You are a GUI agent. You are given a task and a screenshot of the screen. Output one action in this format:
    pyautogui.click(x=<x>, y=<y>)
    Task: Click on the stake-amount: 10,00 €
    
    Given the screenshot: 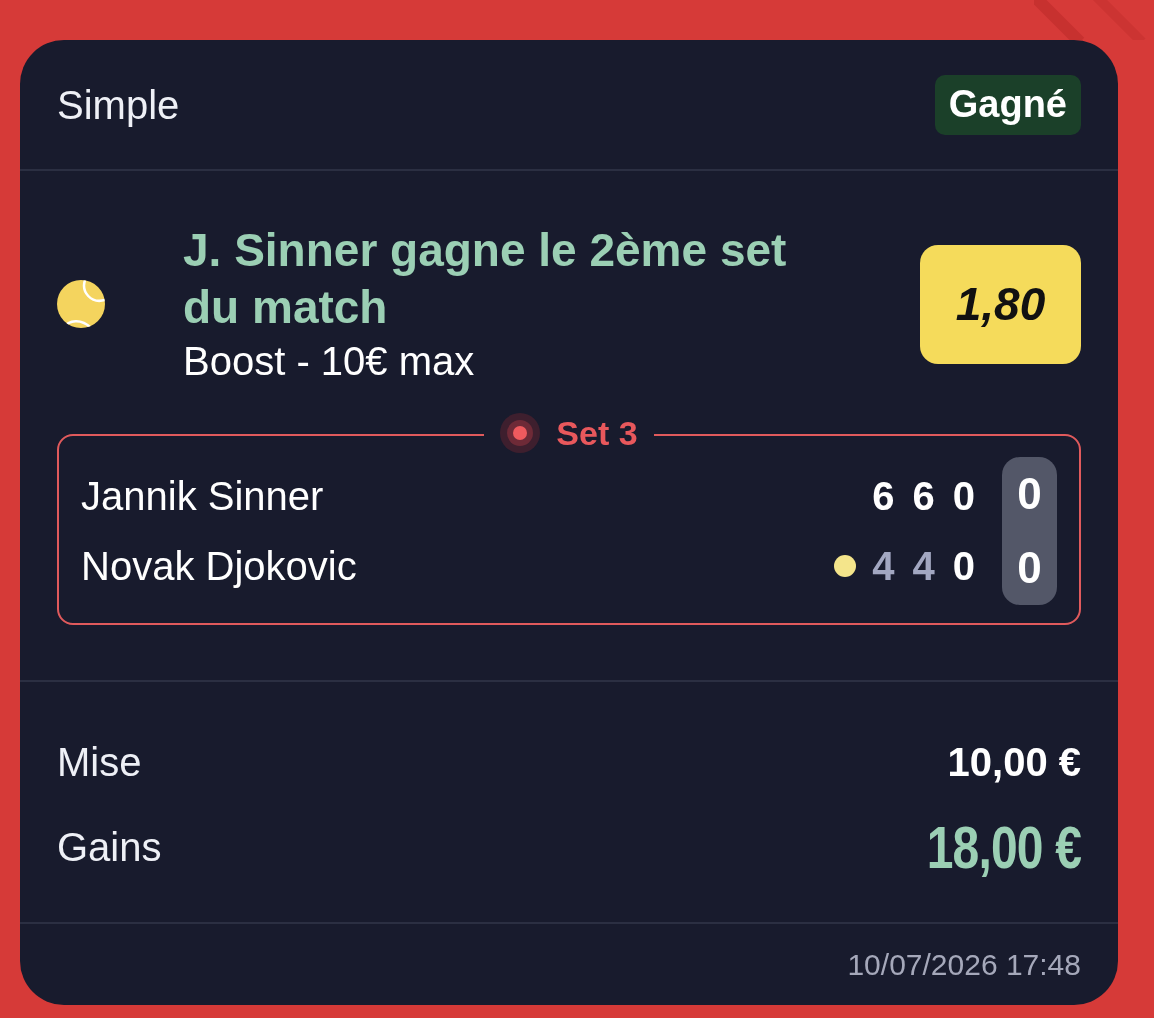 What is the action you would take?
    pyautogui.click(x=1014, y=762)
    